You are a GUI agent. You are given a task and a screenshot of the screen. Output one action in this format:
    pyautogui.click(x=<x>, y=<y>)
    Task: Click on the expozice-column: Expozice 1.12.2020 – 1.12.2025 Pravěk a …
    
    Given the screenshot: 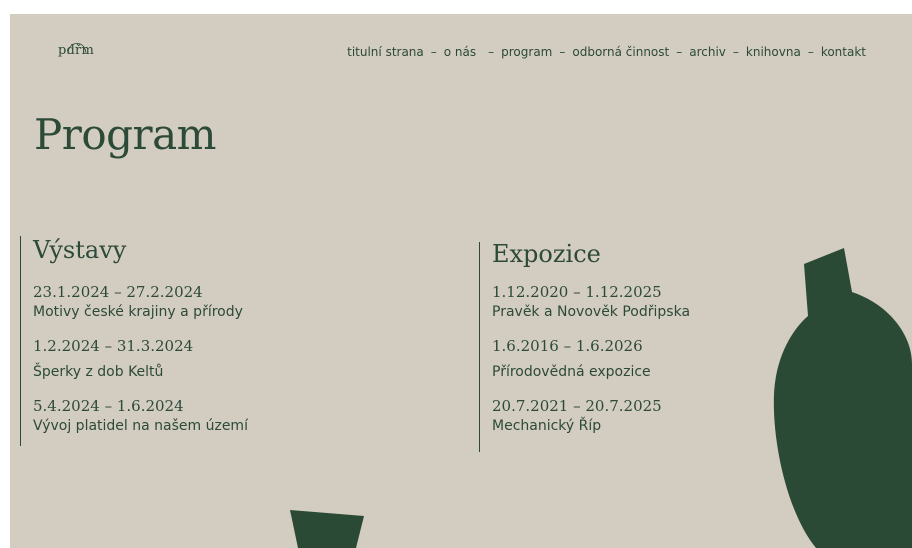 What is the action you would take?
    pyautogui.click(x=584, y=347)
    